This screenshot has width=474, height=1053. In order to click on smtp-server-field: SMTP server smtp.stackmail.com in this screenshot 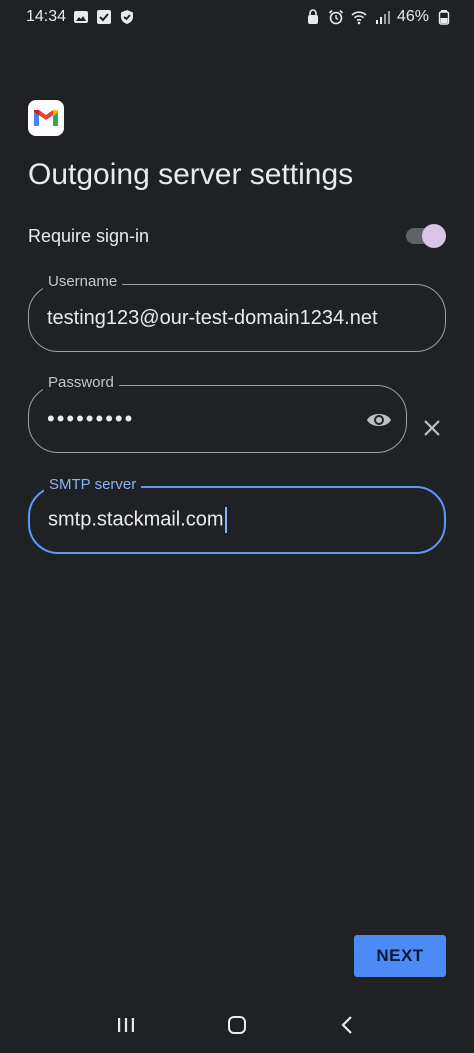, I will do `click(237, 515)`.